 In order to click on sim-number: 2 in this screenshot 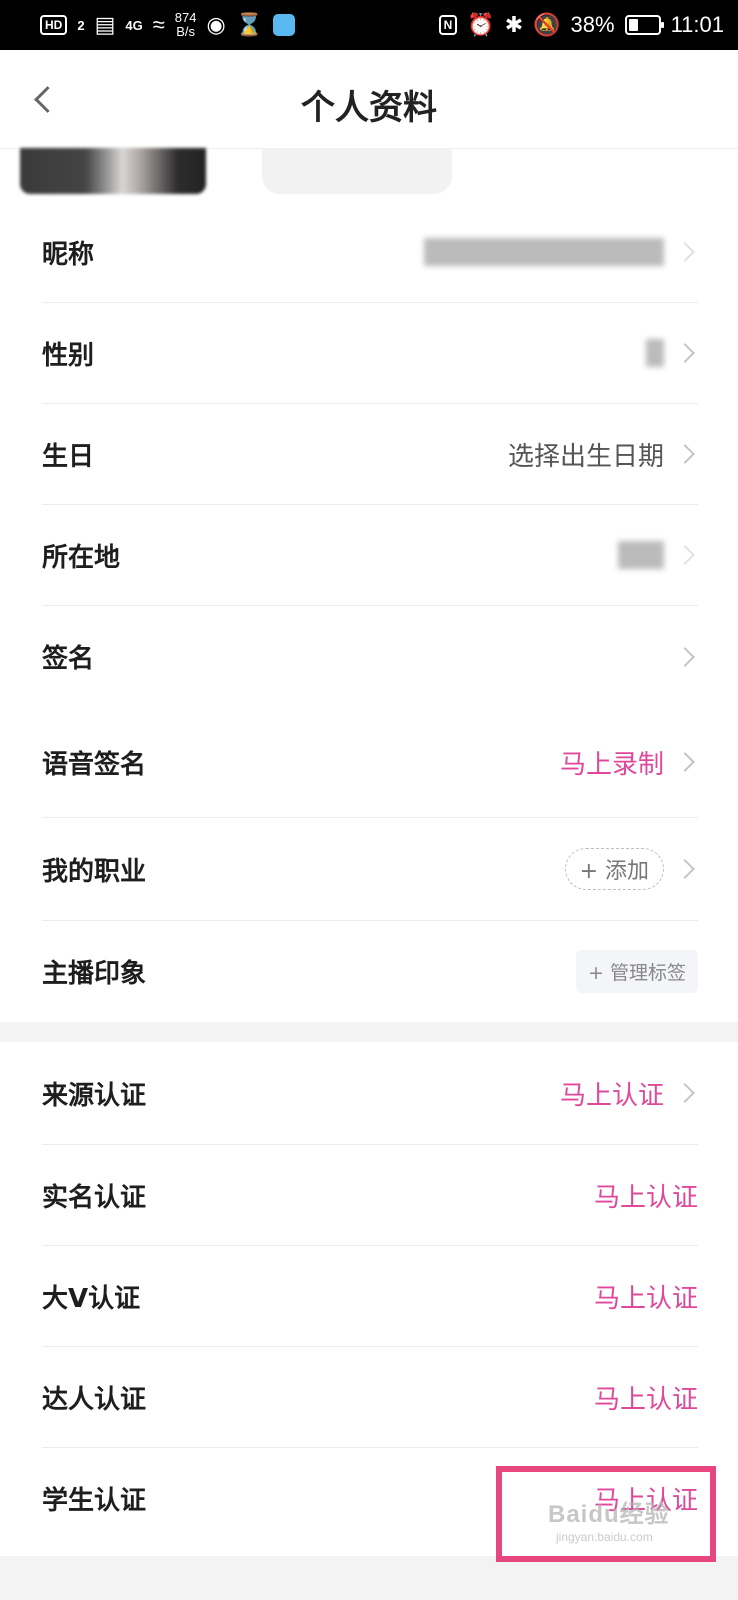, I will do `click(81, 25)`.